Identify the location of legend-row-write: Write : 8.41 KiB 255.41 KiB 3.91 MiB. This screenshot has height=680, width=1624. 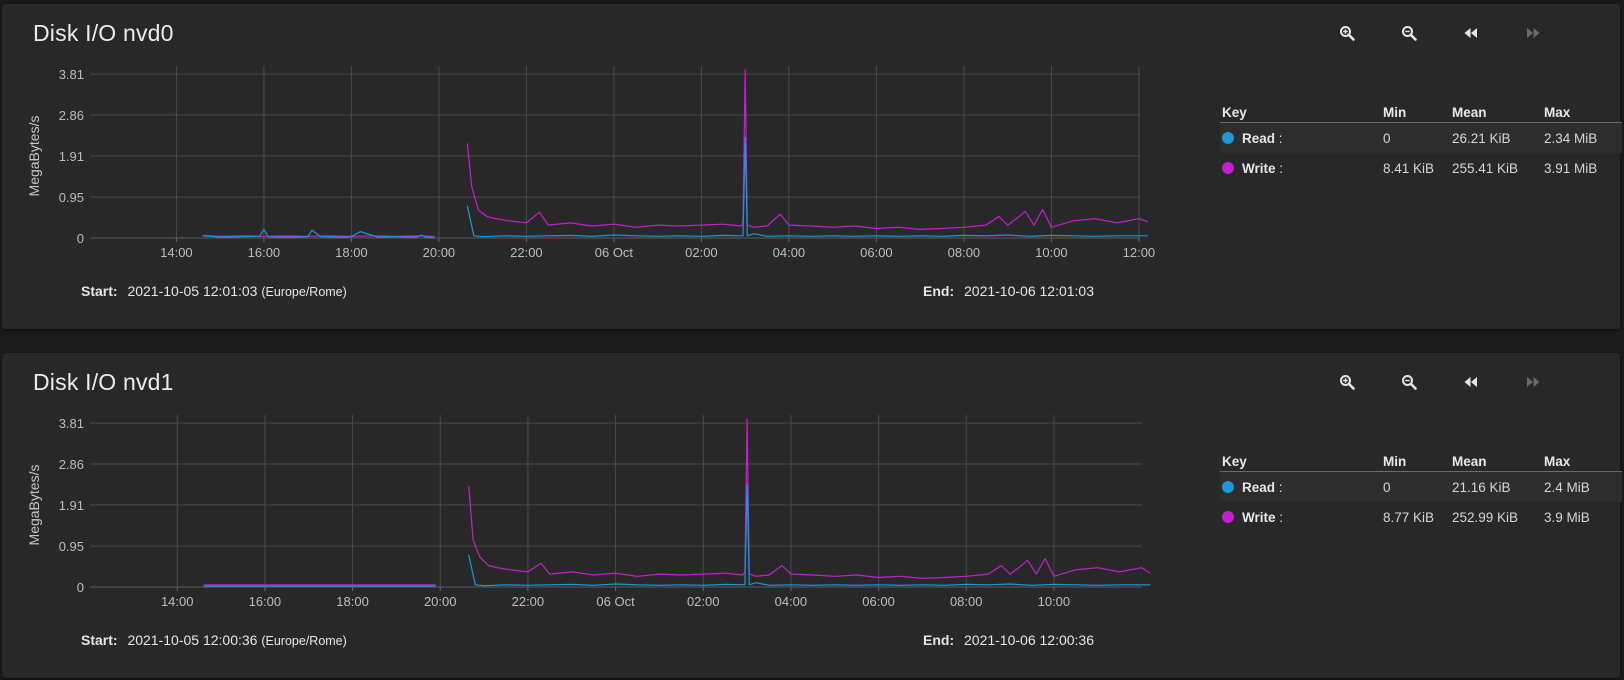
(1421, 168).